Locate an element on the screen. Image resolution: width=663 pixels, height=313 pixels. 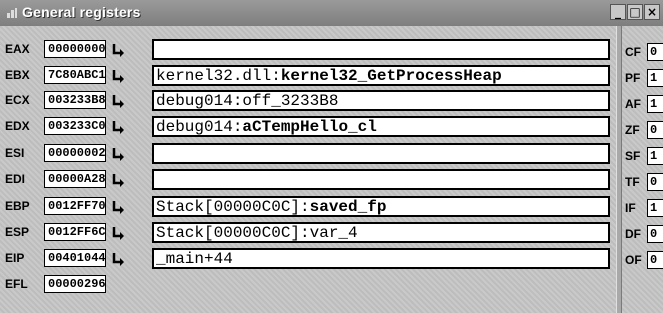
register-name: ESP is located at coordinates (17, 232).